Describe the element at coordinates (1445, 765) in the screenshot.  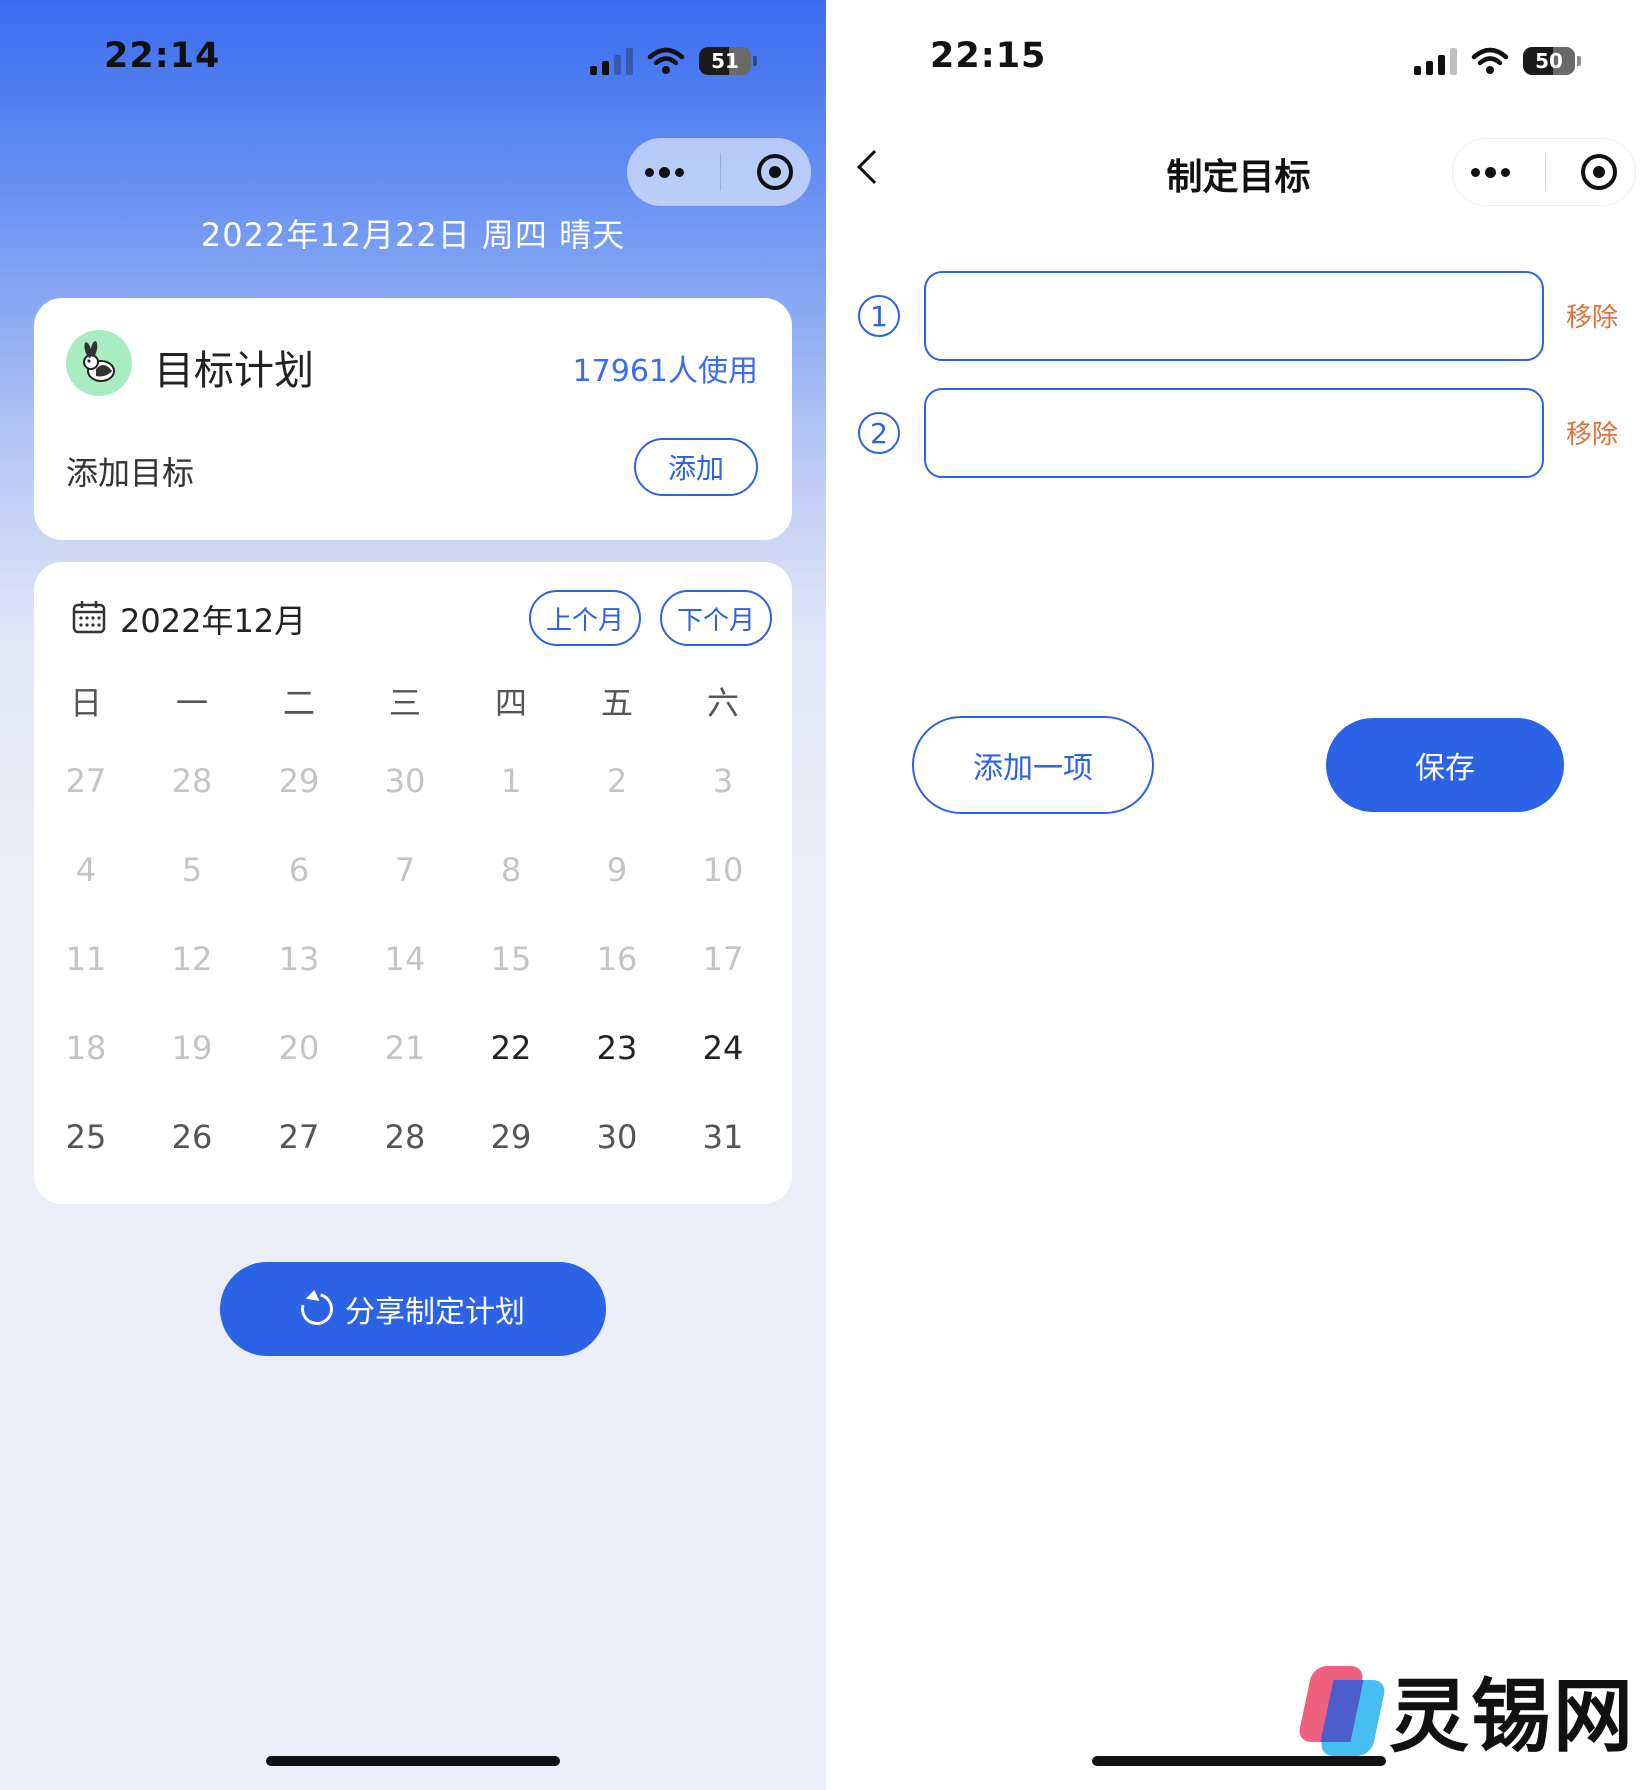
I see `save-button: 保存` at that location.